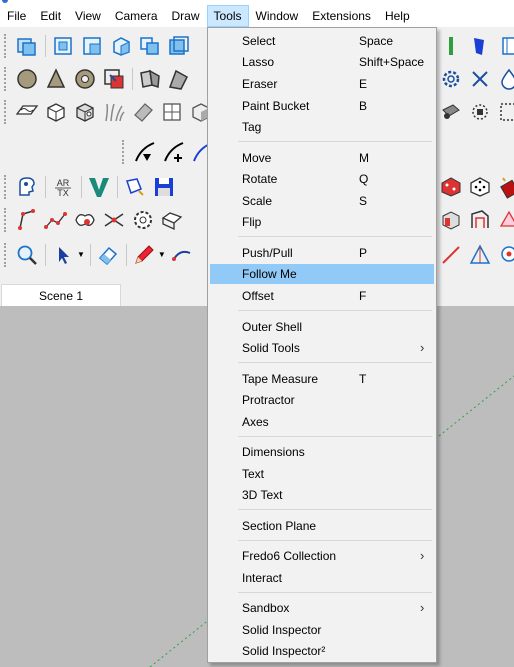 This screenshot has height=667, width=514. What do you see at coordinates (114, 112) in the screenshot?
I see `grass-icon` at bounding box center [114, 112].